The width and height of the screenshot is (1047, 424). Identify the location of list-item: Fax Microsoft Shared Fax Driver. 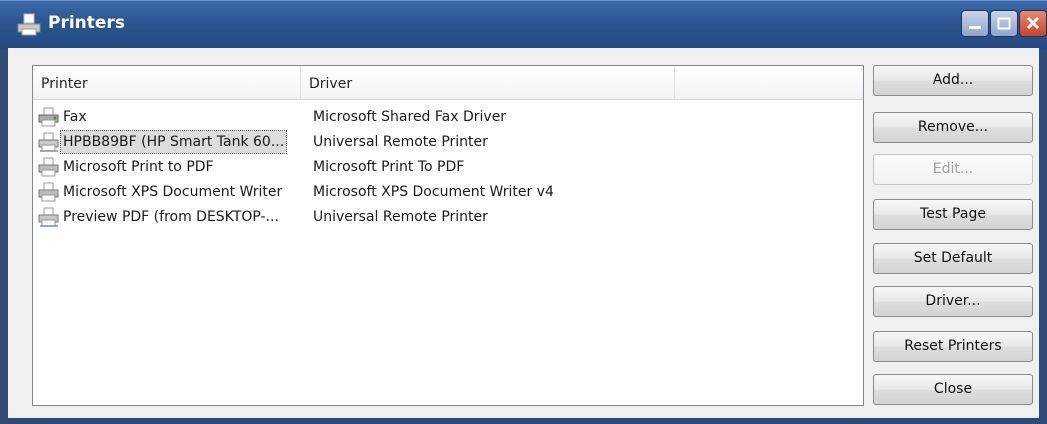
(448, 118).